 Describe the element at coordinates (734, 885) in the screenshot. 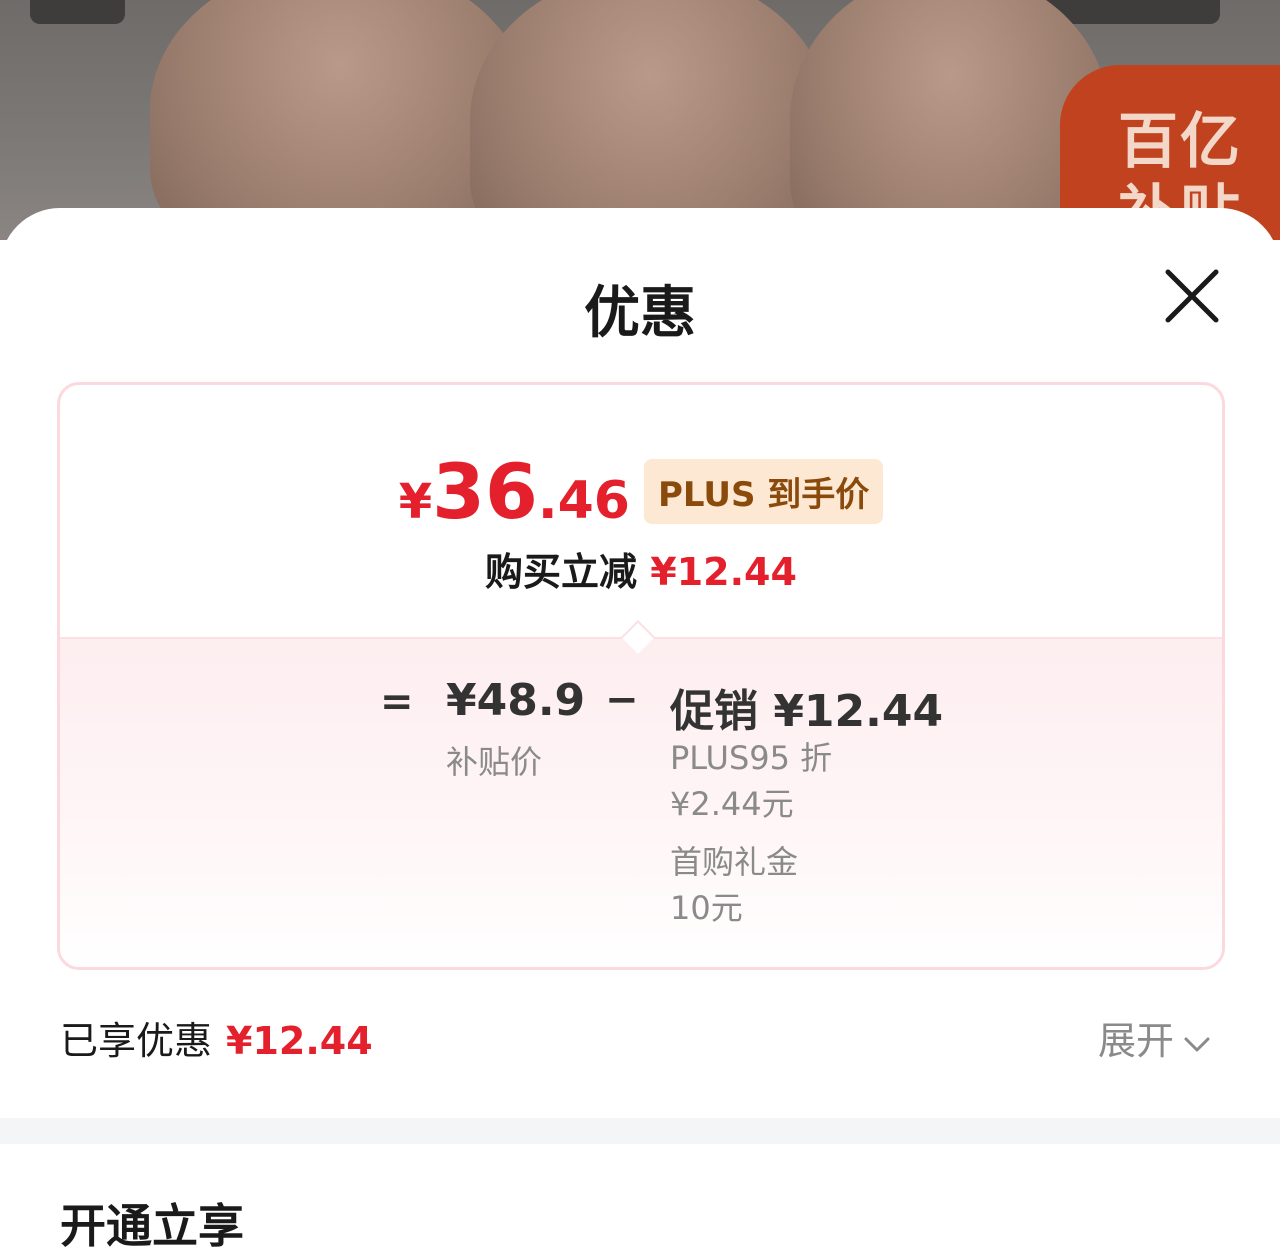

I see `promotion-item: 首购礼金 10元` at that location.